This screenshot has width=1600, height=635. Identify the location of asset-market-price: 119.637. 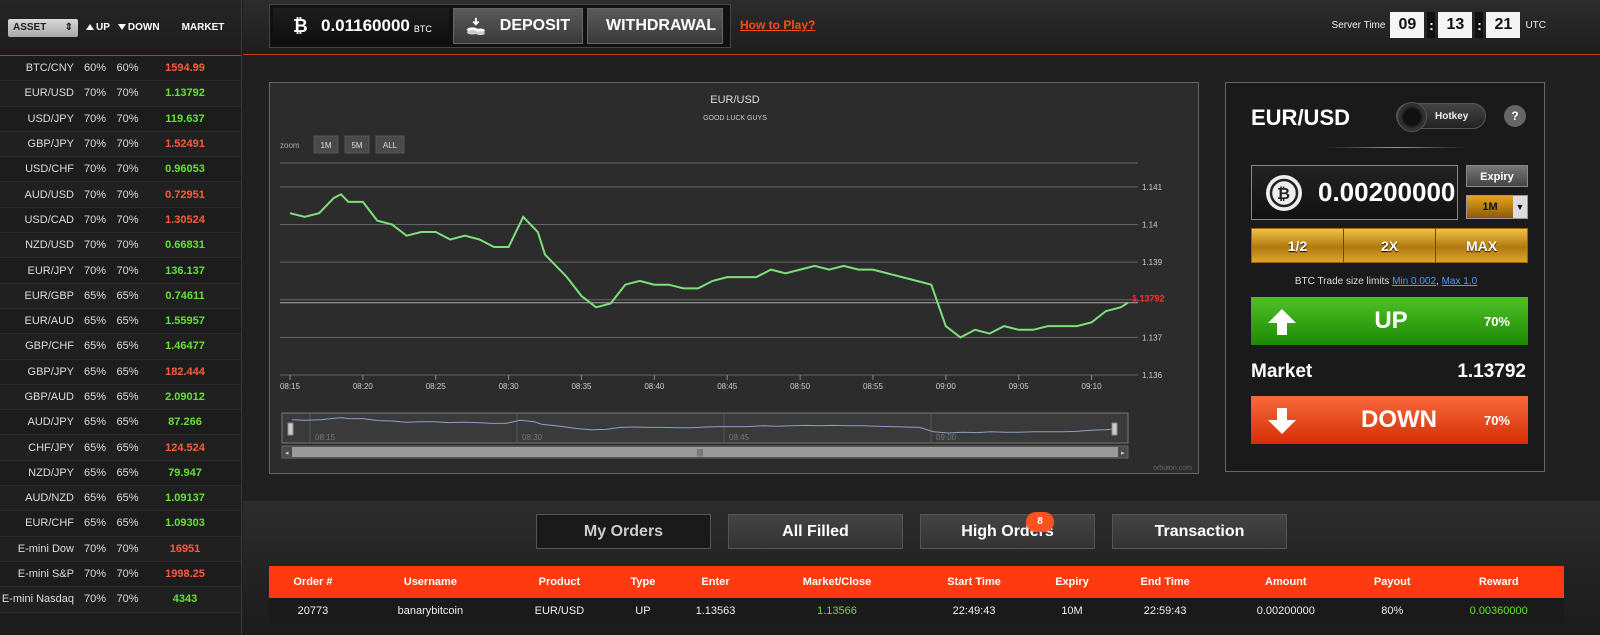
(185, 118).